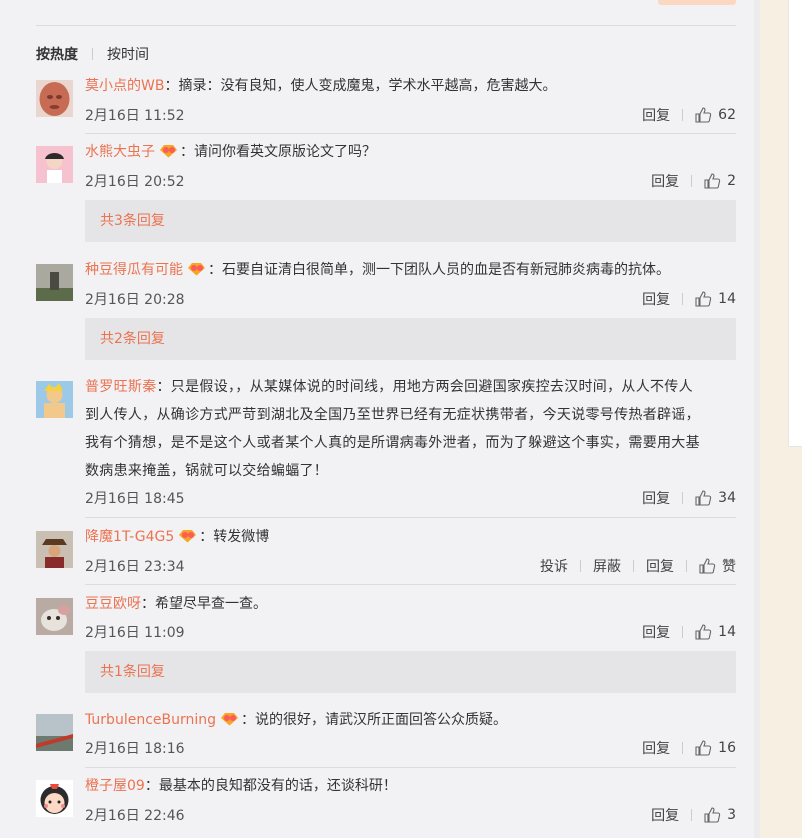 Image resolution: width=802 pixels, height=838 pixels. I want to click on comment-actions: 回复 3, so click(693, 815).